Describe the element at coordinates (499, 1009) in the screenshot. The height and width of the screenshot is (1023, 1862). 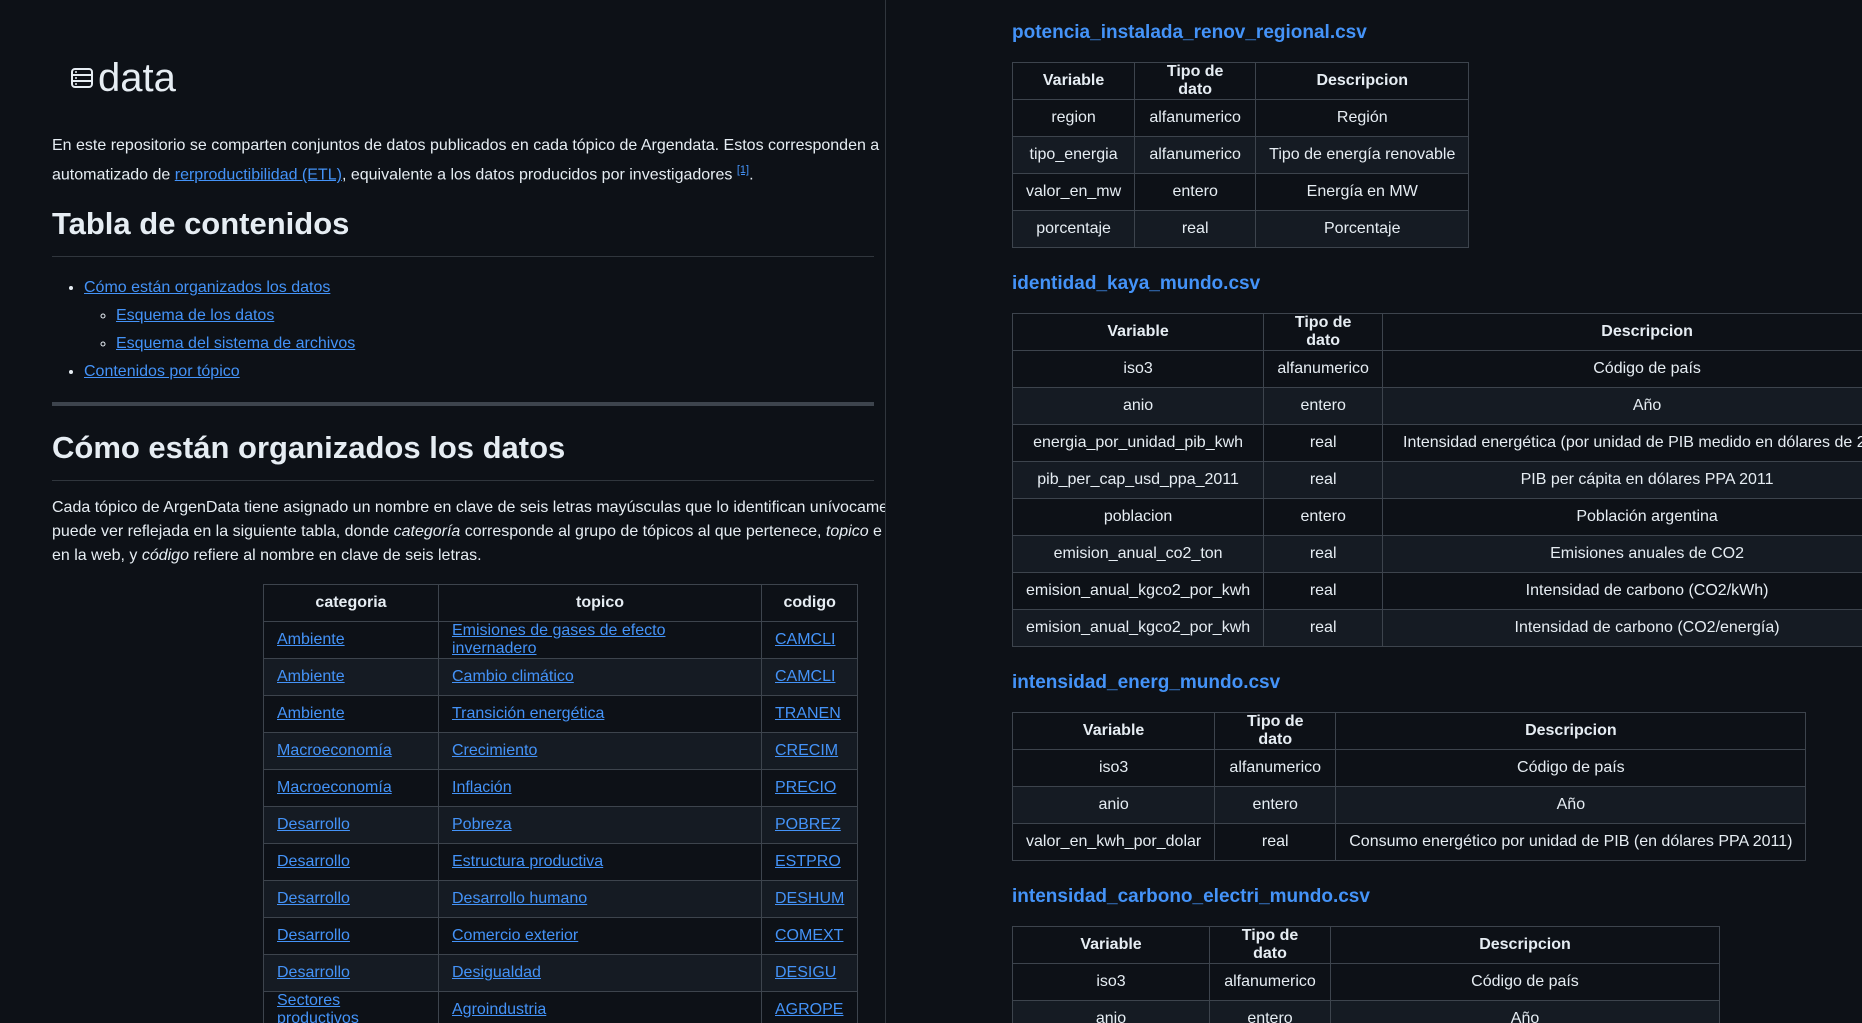
I see `topic-link: Agroindustria` at that location.